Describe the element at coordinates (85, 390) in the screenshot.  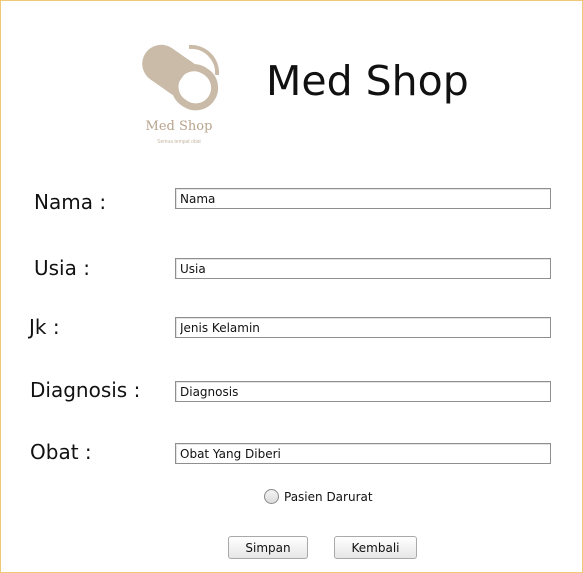
I see `diagnosis-label: Diagnosis :` at that location.